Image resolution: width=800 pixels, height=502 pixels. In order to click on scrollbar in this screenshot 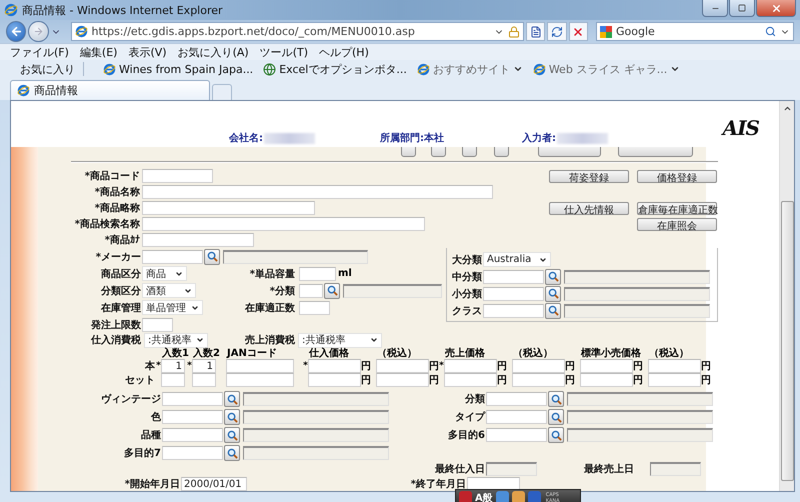, I will do `click(786, 296)`.